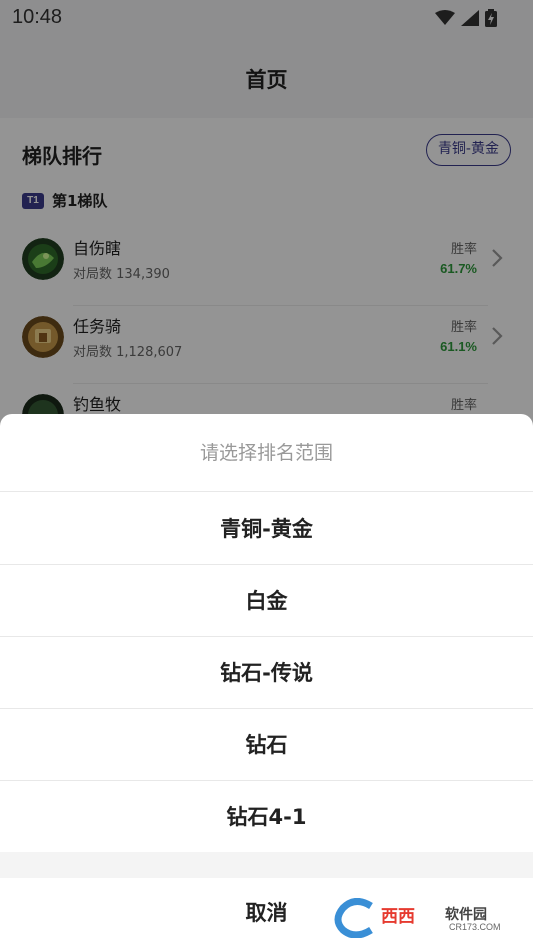 This screenshot has height=948, width=533. Describe the element at coordinates (266, 601) in the screenshot. I see `option-platinum: 白金` at that location.